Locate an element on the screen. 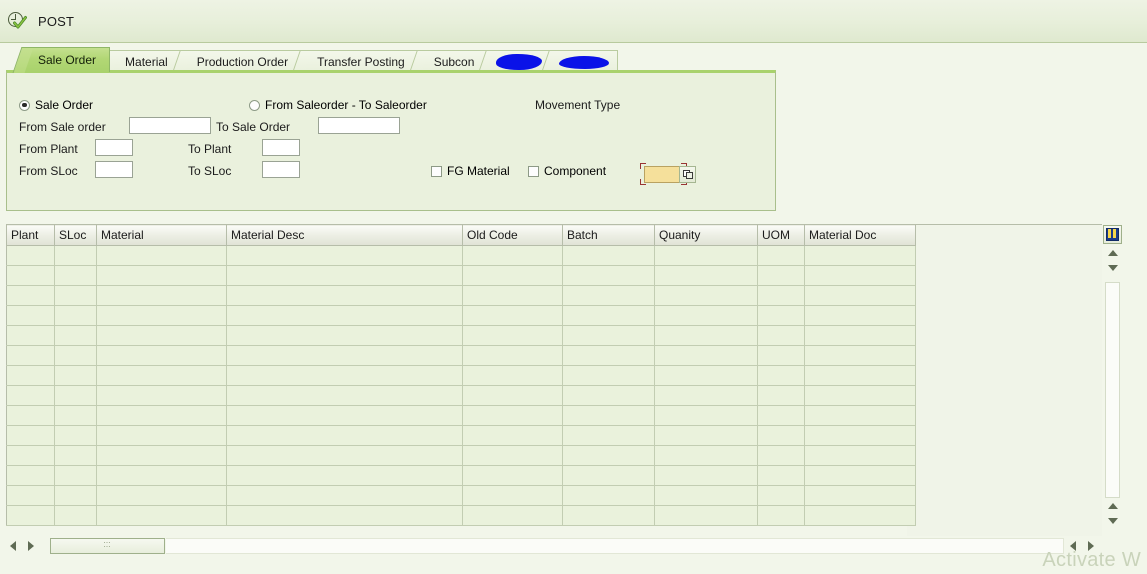  hscroll-thumb: ⋯ ⋯ is located at coordinates (107, 546).